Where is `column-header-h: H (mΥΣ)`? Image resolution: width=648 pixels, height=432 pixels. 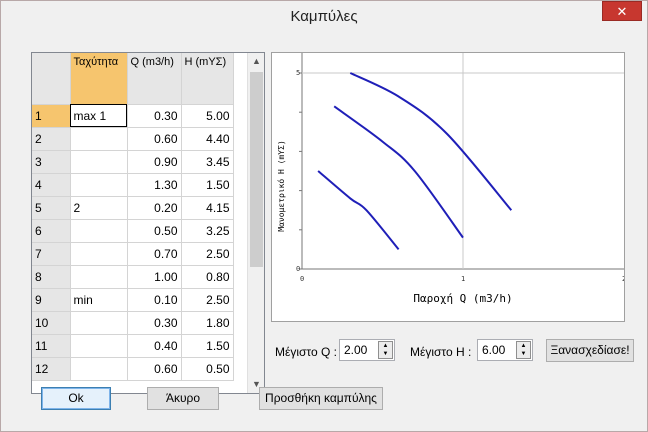
column-header-h: H (mΥΣ) is located at coordinates (207, 79).